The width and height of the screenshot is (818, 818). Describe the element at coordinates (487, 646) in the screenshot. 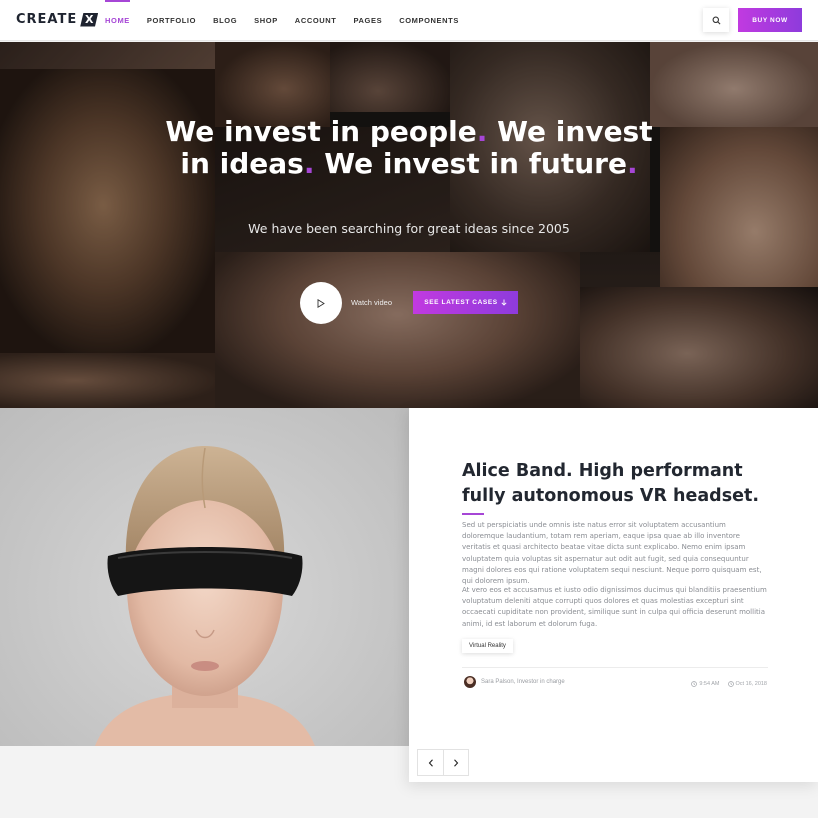

I see `category-tag: Virtual Reality` at that location.